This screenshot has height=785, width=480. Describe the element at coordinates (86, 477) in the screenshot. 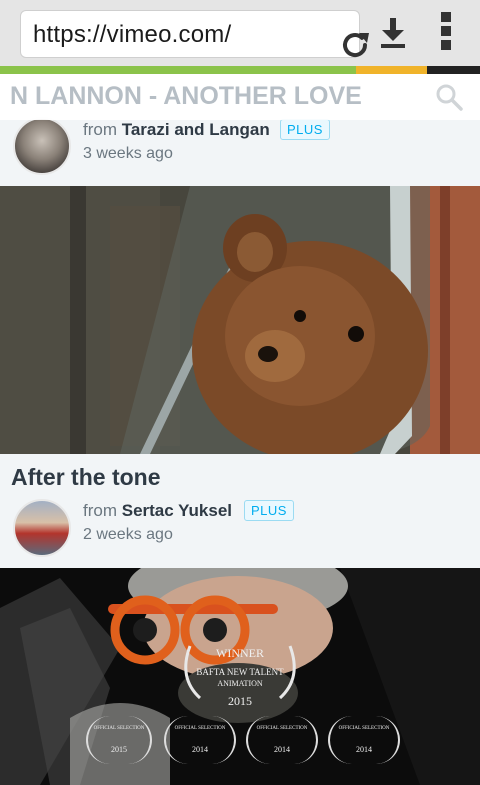

I see `video-title: After the tone` at that location.